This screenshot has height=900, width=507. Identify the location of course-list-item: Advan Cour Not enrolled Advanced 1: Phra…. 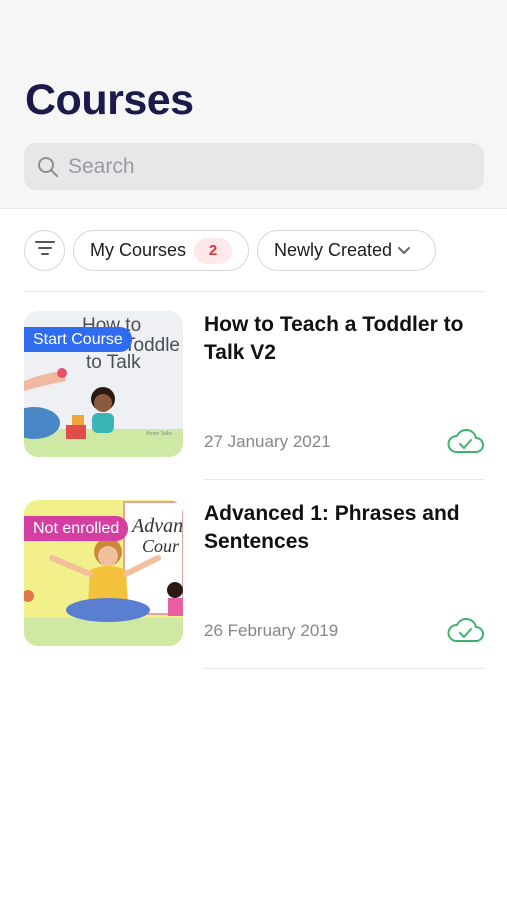
(254, 573).